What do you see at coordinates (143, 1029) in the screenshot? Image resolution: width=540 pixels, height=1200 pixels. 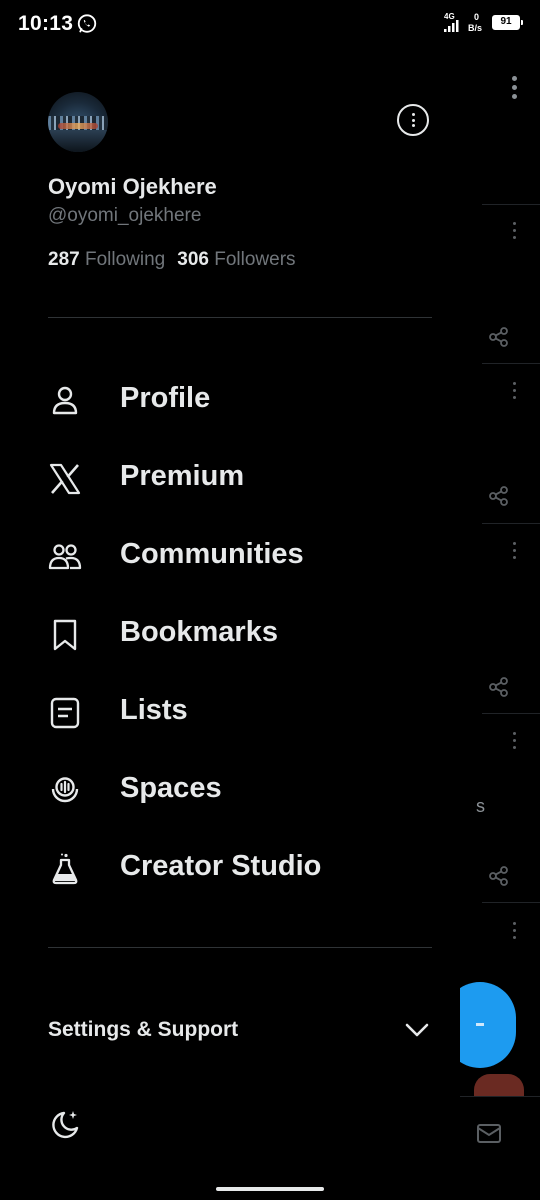 I see `settings-support-label: Settings & Support` at bounding box center [143, 1029].